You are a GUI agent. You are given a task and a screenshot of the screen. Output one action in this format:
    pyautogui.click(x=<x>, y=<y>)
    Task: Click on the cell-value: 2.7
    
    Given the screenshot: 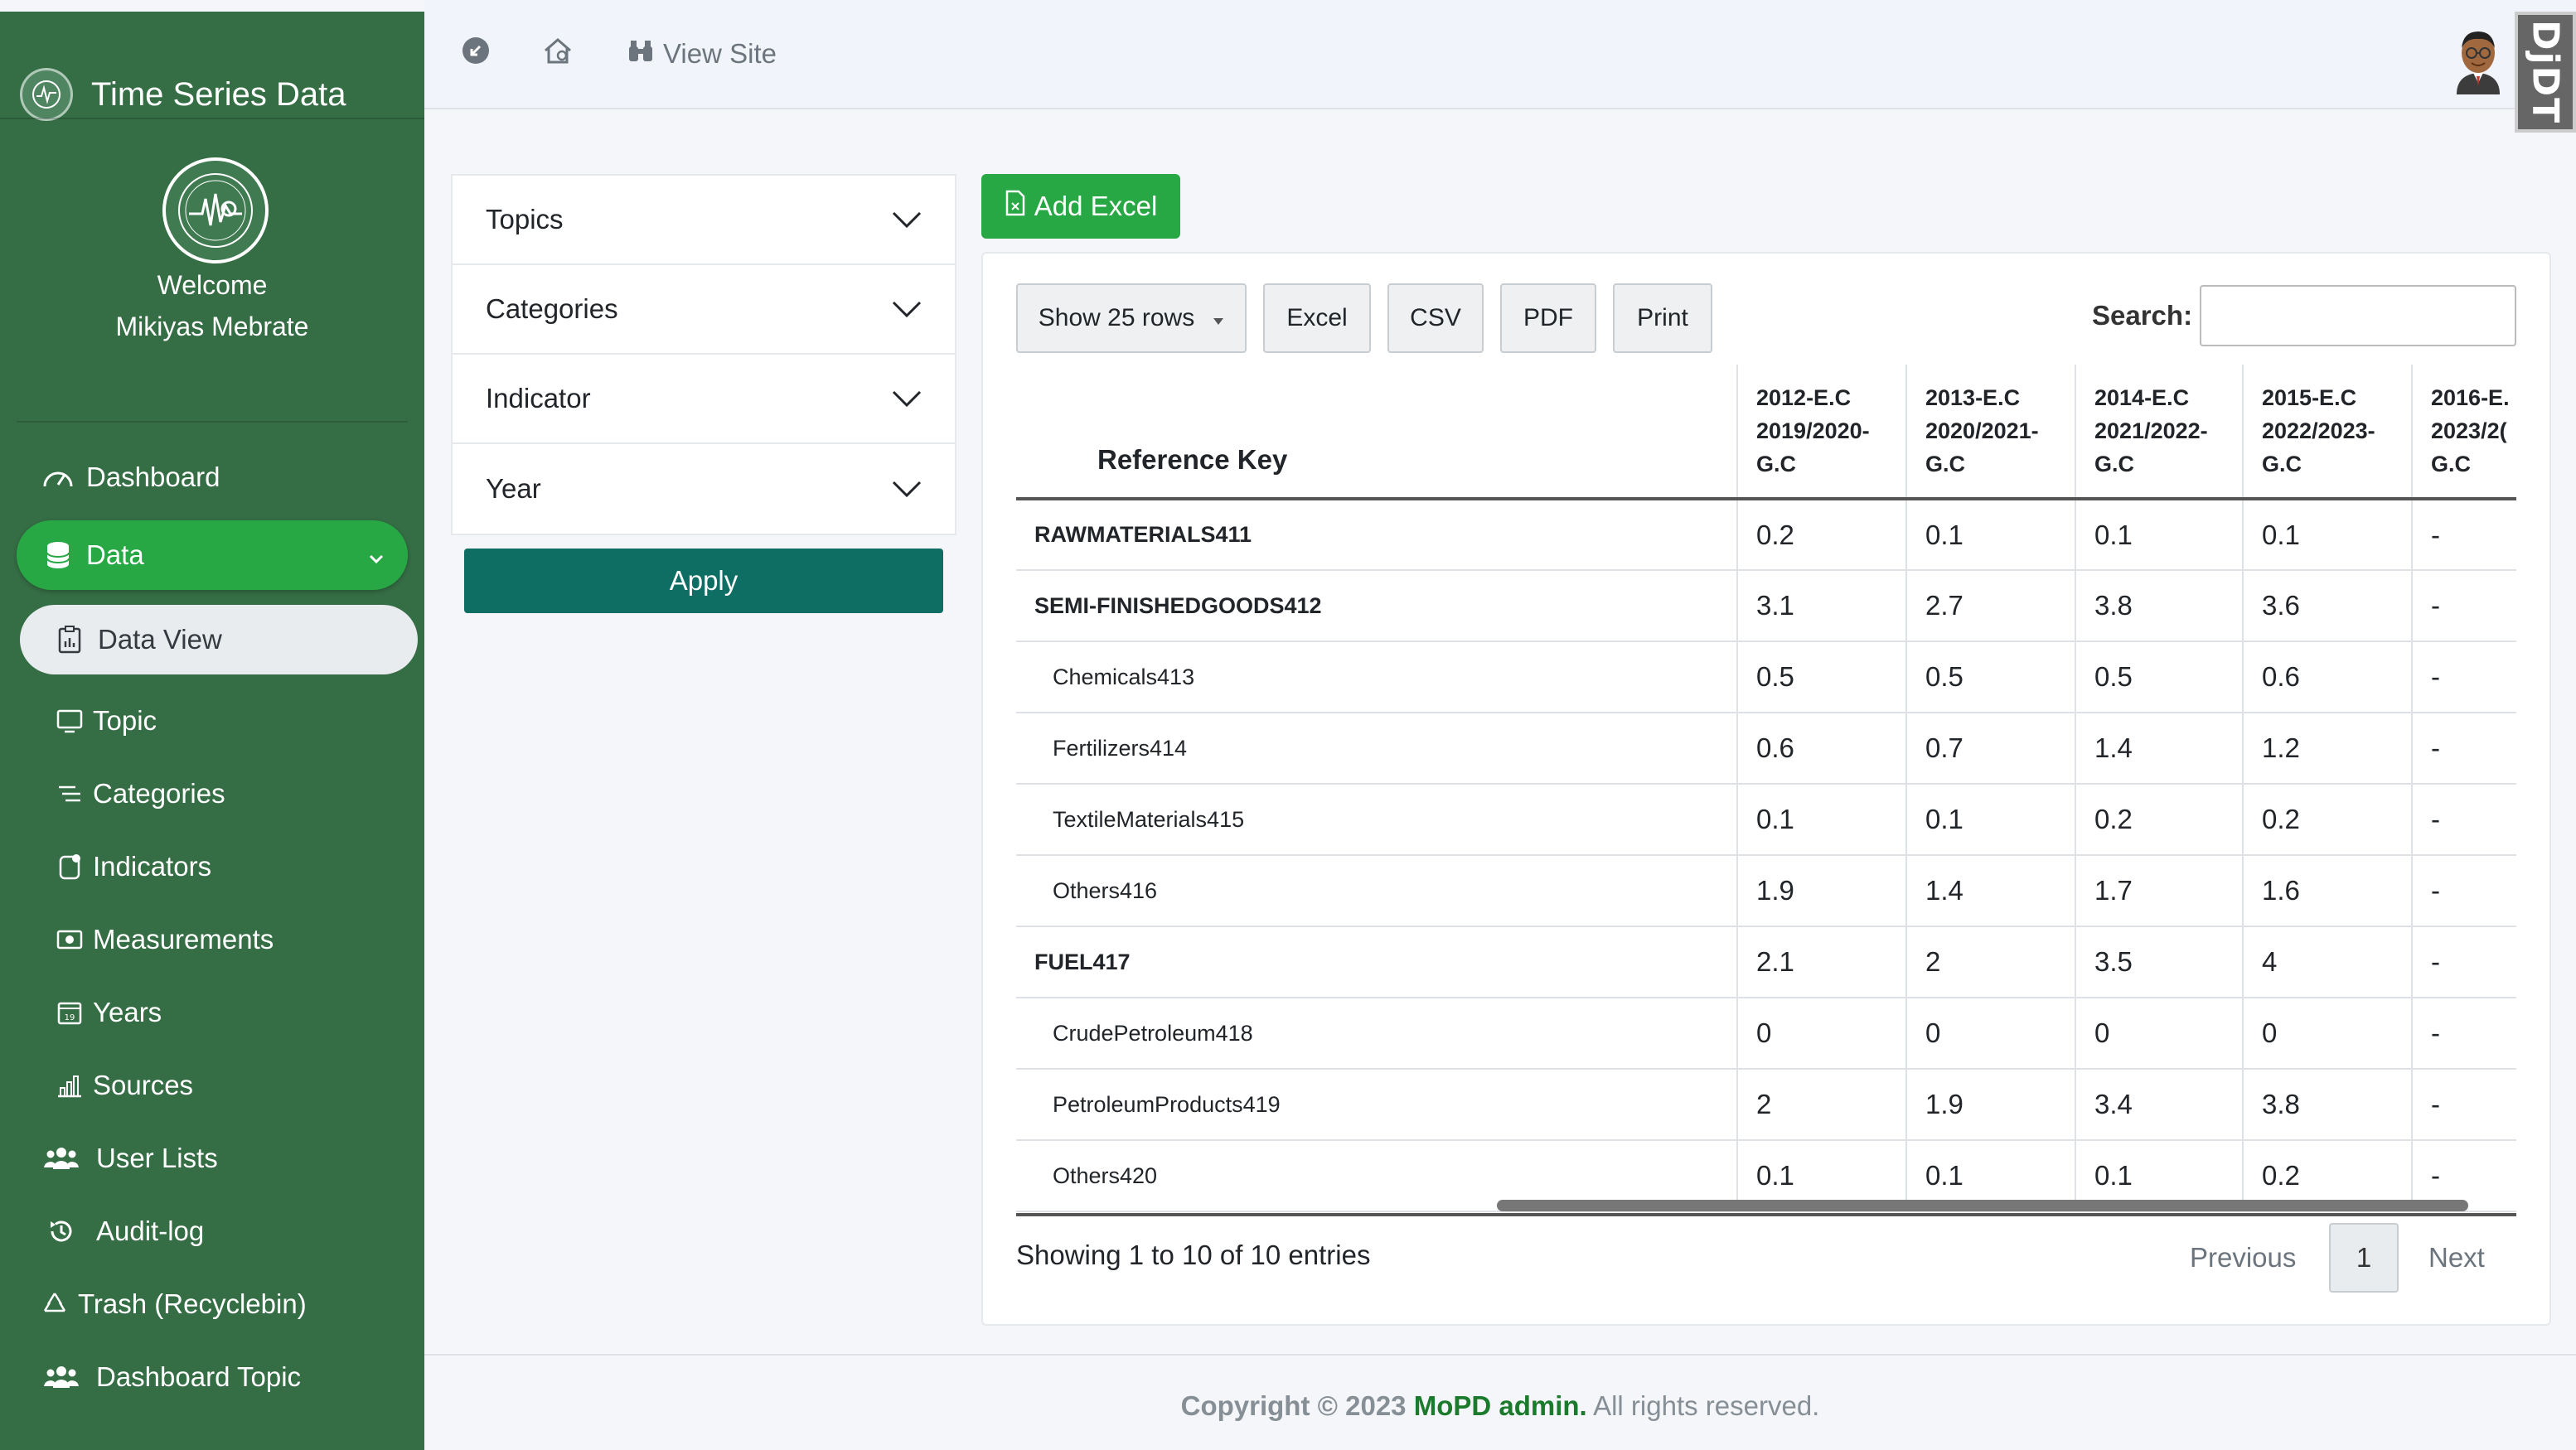 What is the action you would take?
    pyautogui.click(x=1991, y=605)
    